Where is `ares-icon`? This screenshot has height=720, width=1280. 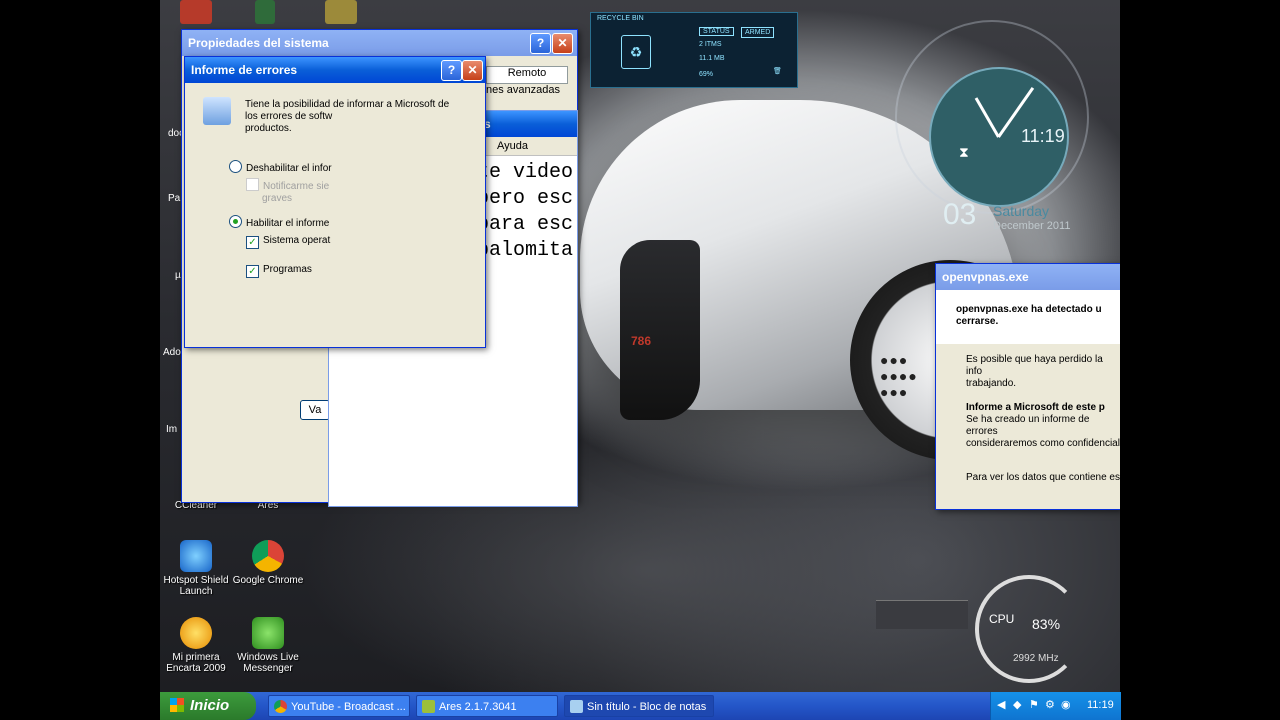
ares-icon is located at coordinates (428, 706).